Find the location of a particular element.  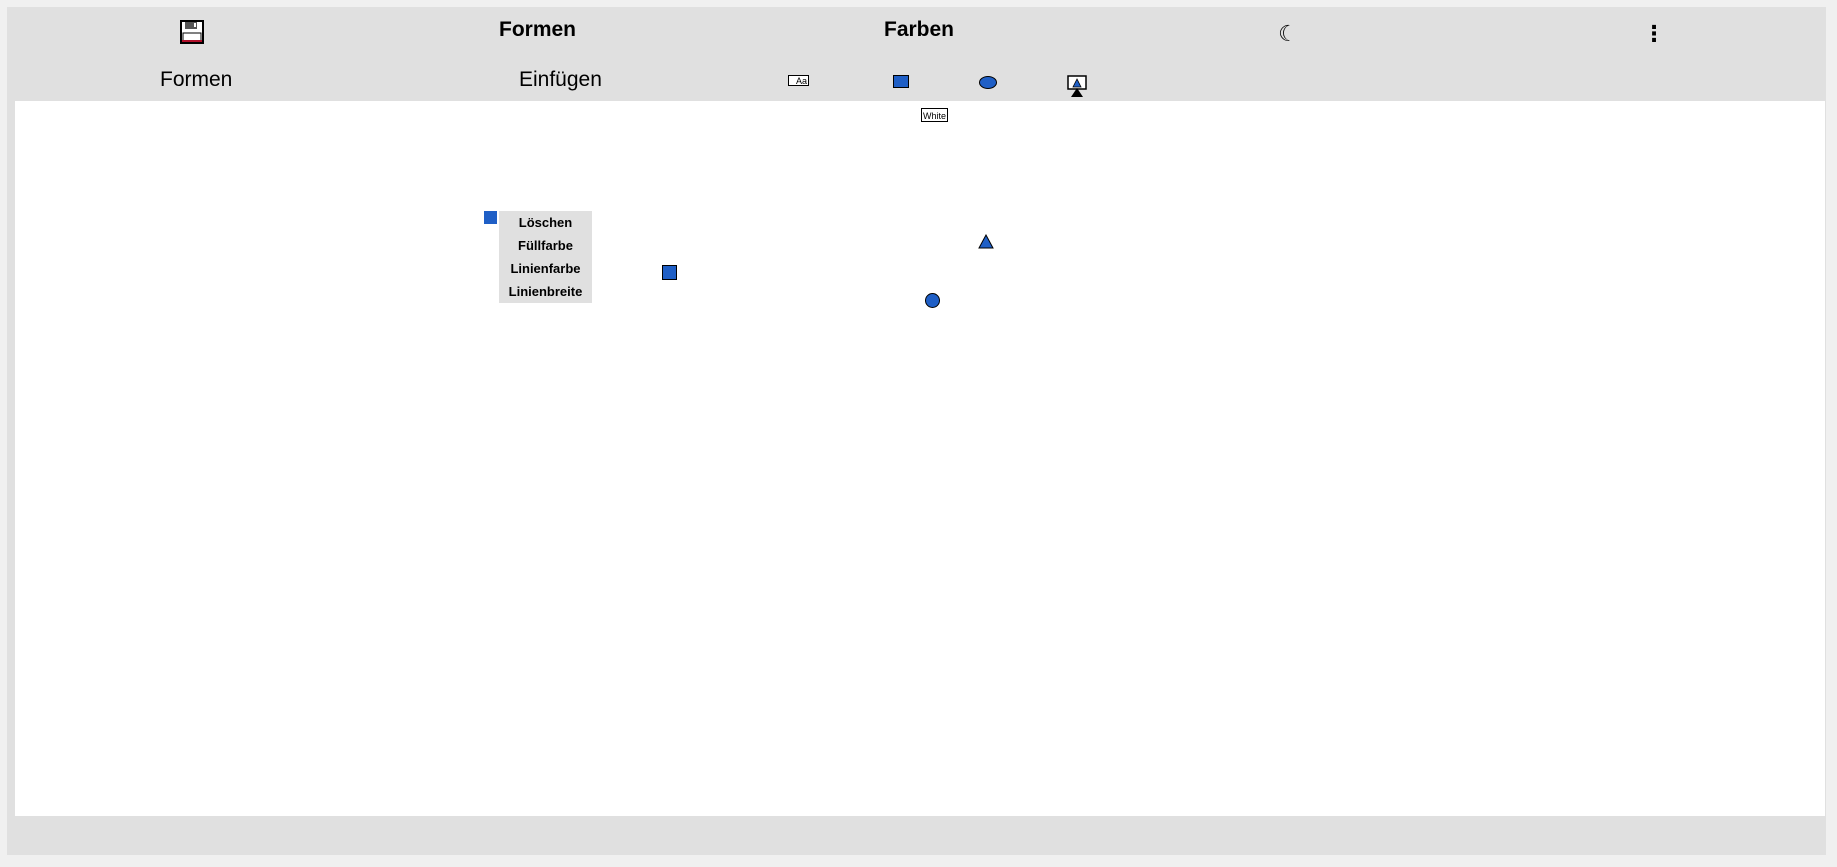

status-bar is located at coordinates (916, 835).